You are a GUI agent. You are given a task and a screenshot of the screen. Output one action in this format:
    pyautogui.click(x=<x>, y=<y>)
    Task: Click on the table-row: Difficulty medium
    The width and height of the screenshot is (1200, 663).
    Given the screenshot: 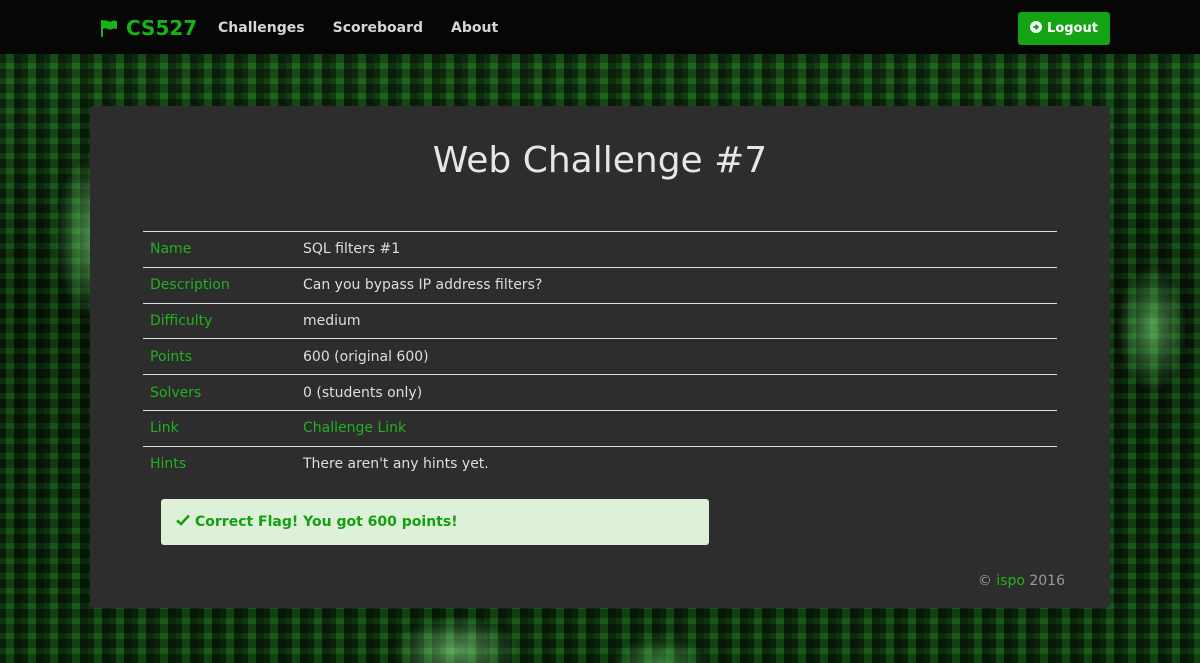 What is the action you would take?
    pyautogui.click(x=600, y=321)
    